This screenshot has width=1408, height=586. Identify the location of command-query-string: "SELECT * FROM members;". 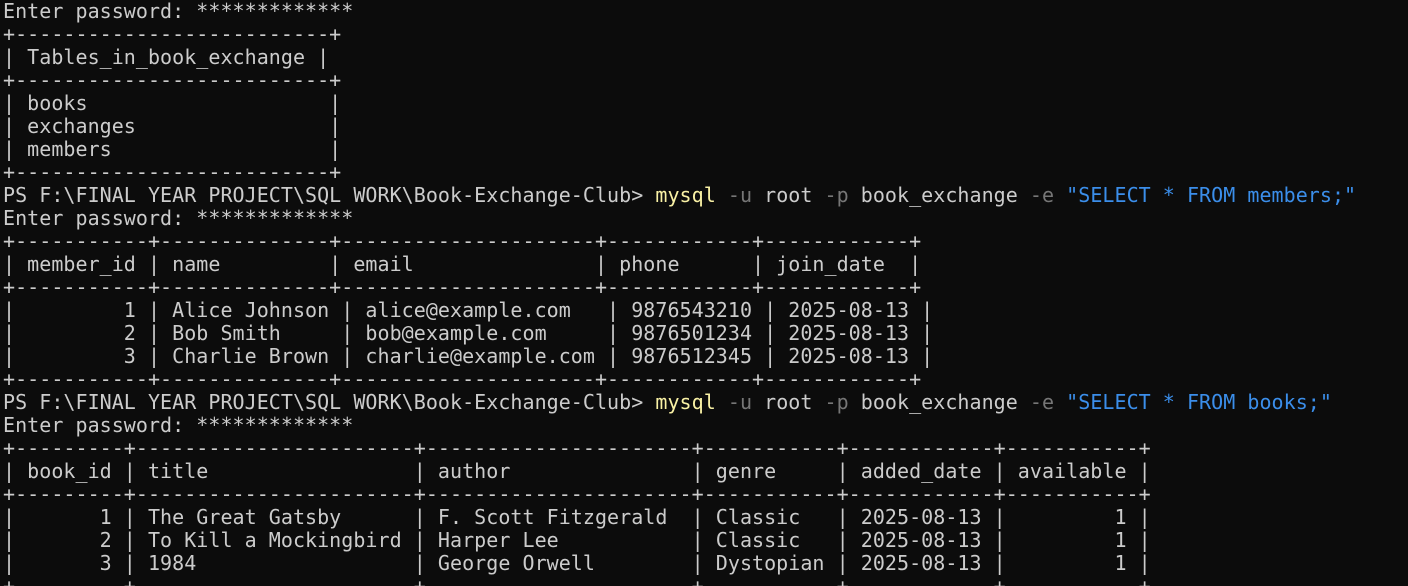
(1205, 195).